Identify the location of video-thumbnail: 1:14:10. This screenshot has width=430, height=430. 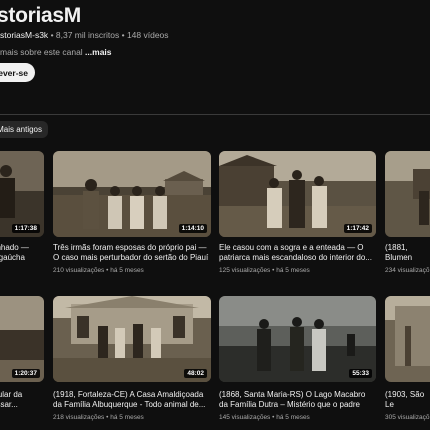
(132, 194).